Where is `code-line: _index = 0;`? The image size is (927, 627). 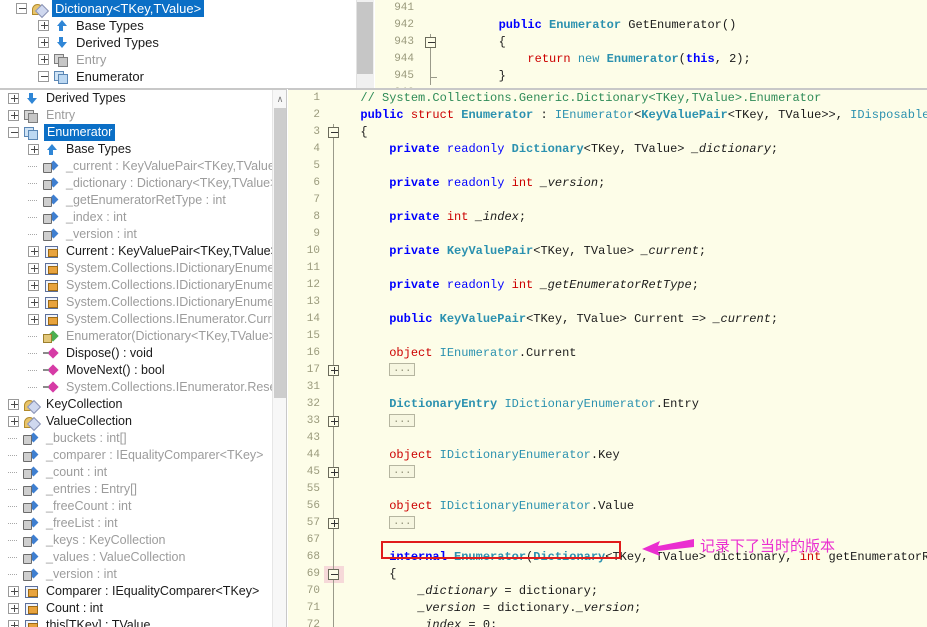 code-line: _index = 0; is located at coordinates (636, 622).